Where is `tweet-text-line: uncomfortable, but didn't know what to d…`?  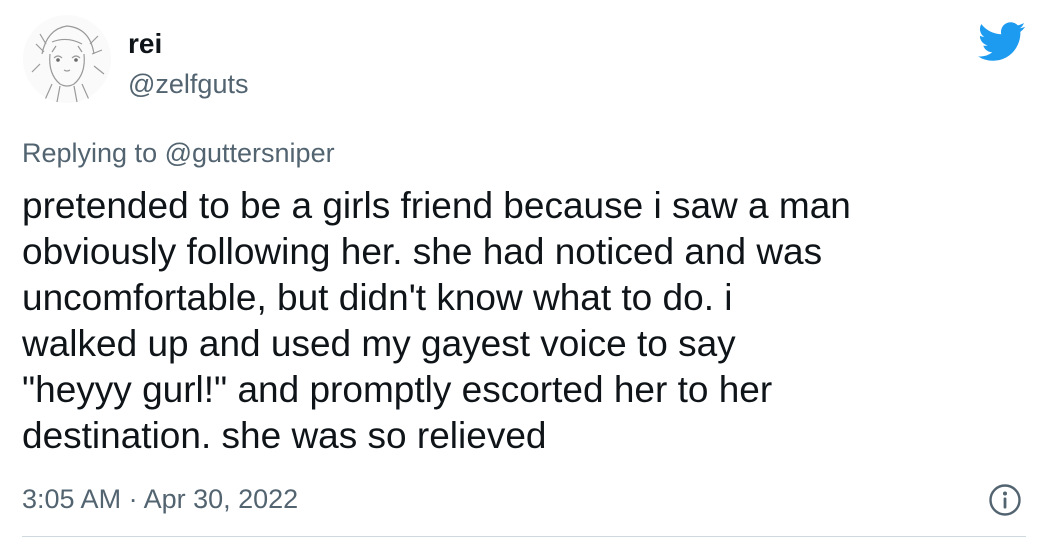
tweet-text-line: uncomfortable, but didn't know what to d… is located at coordinates (377, 297).